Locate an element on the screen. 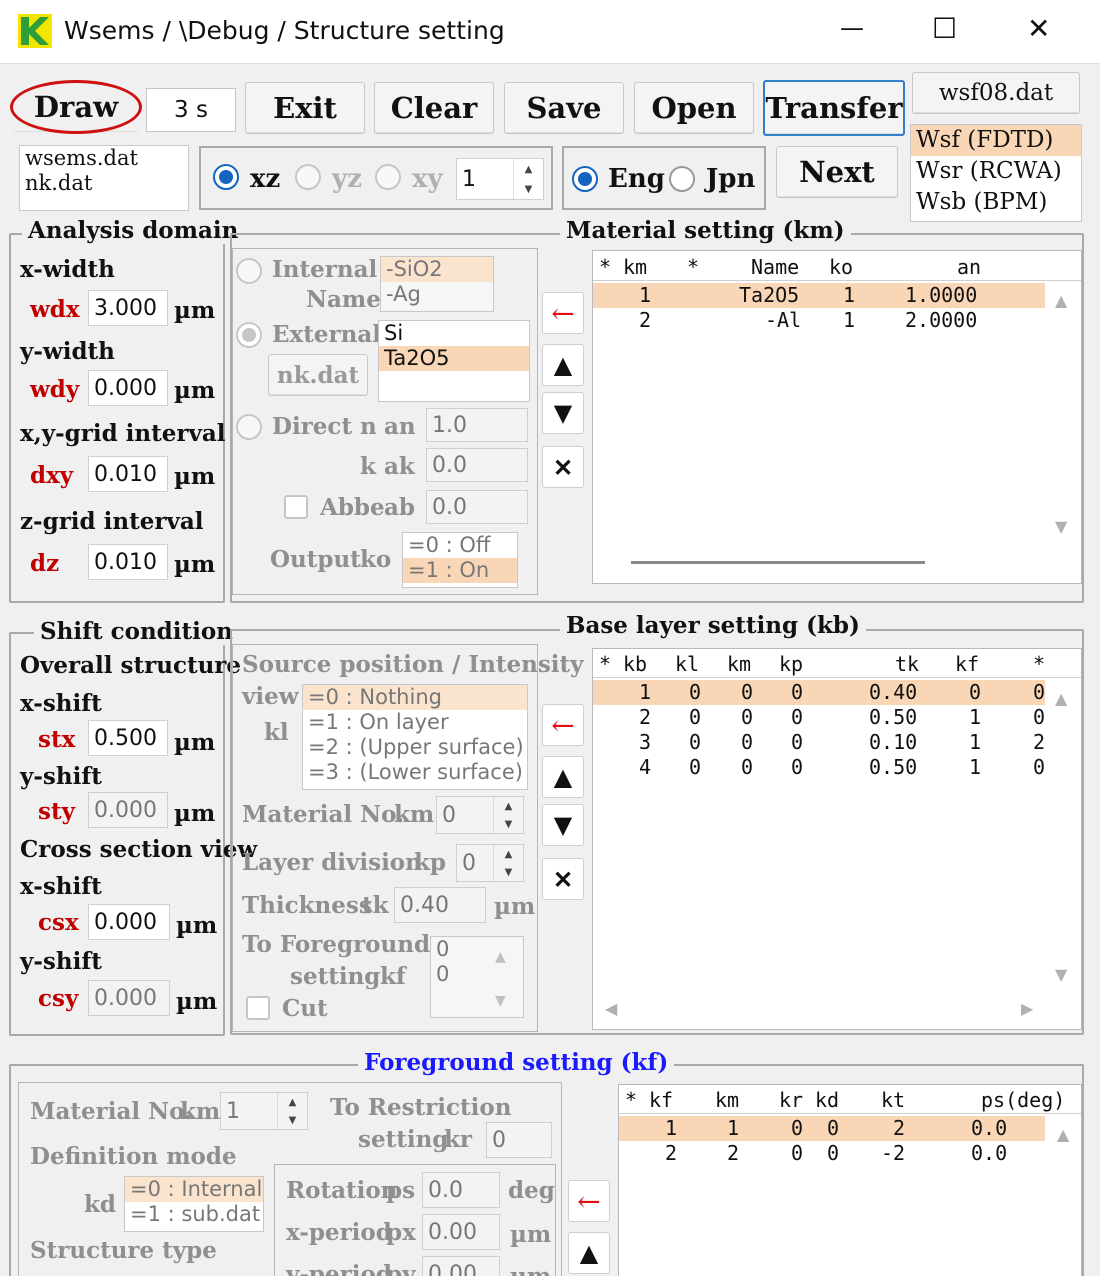 The image size is (1100, 1276). table-row: 3 0 0 0 0.10 1 2 is located at coordinates (819, 742).